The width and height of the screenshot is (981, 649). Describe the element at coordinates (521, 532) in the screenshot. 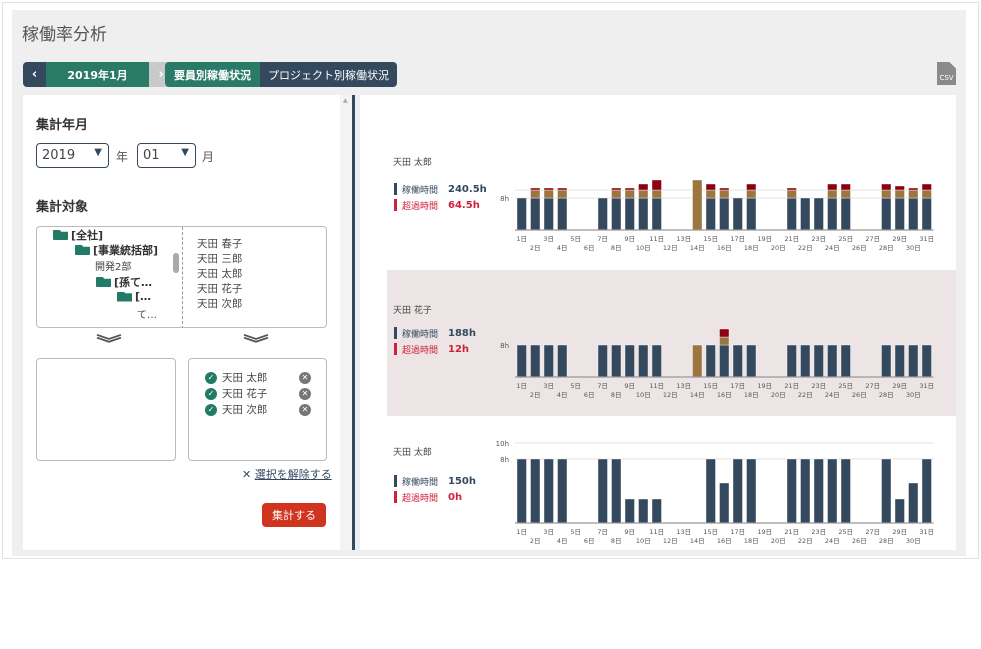

I see `x-tick-label: 1日` at that location.